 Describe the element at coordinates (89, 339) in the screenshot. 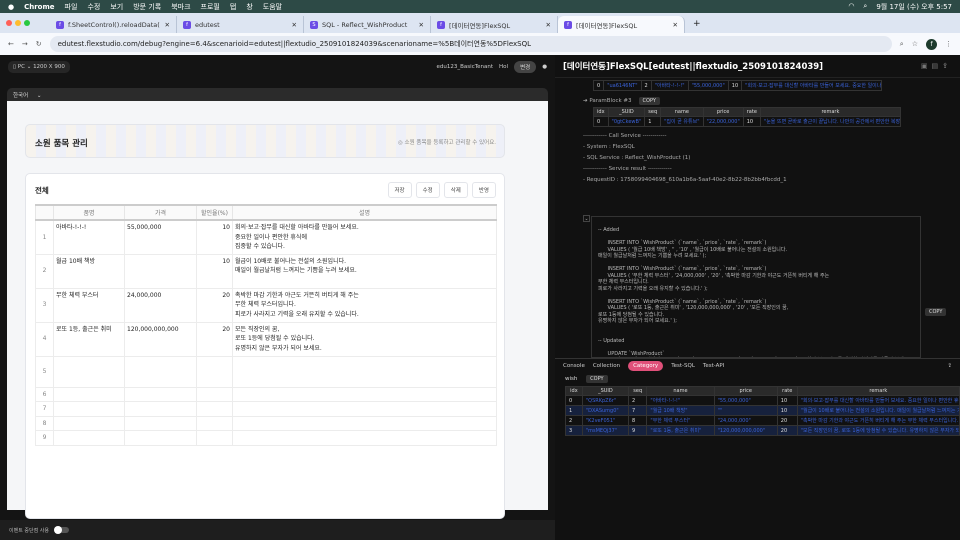

I see `cell-name: 로또 1등, 출근은 취미` at that location.